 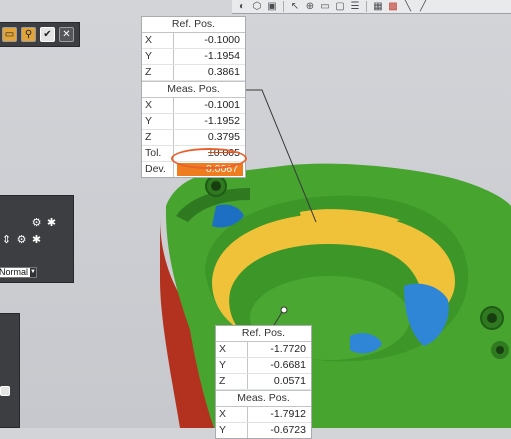 What do you see at coordinates (500, 350) in the screenshot?
I see `flange-hole-bottom-inner` at bounding box center [500, 350].